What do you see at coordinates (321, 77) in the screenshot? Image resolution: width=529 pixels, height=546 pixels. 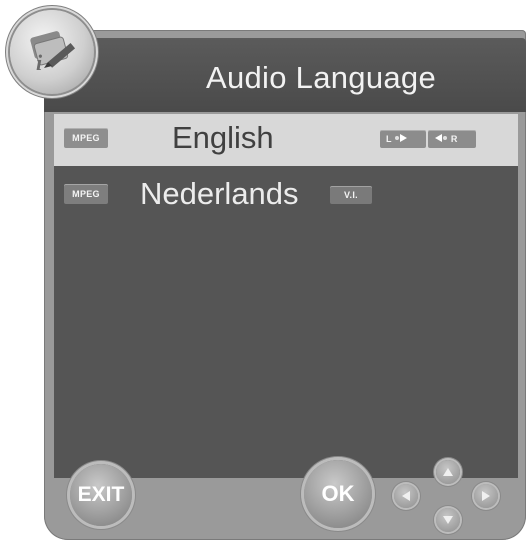 I see `dialog-title: Audio Language` at bounding box center [321, 77].